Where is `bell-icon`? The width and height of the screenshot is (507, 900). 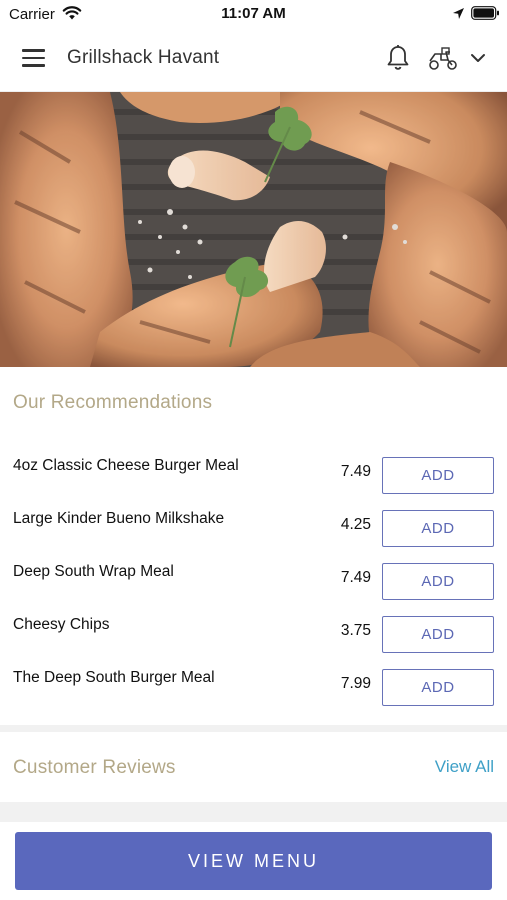 bell-icon is located at coordinates (398, 58).